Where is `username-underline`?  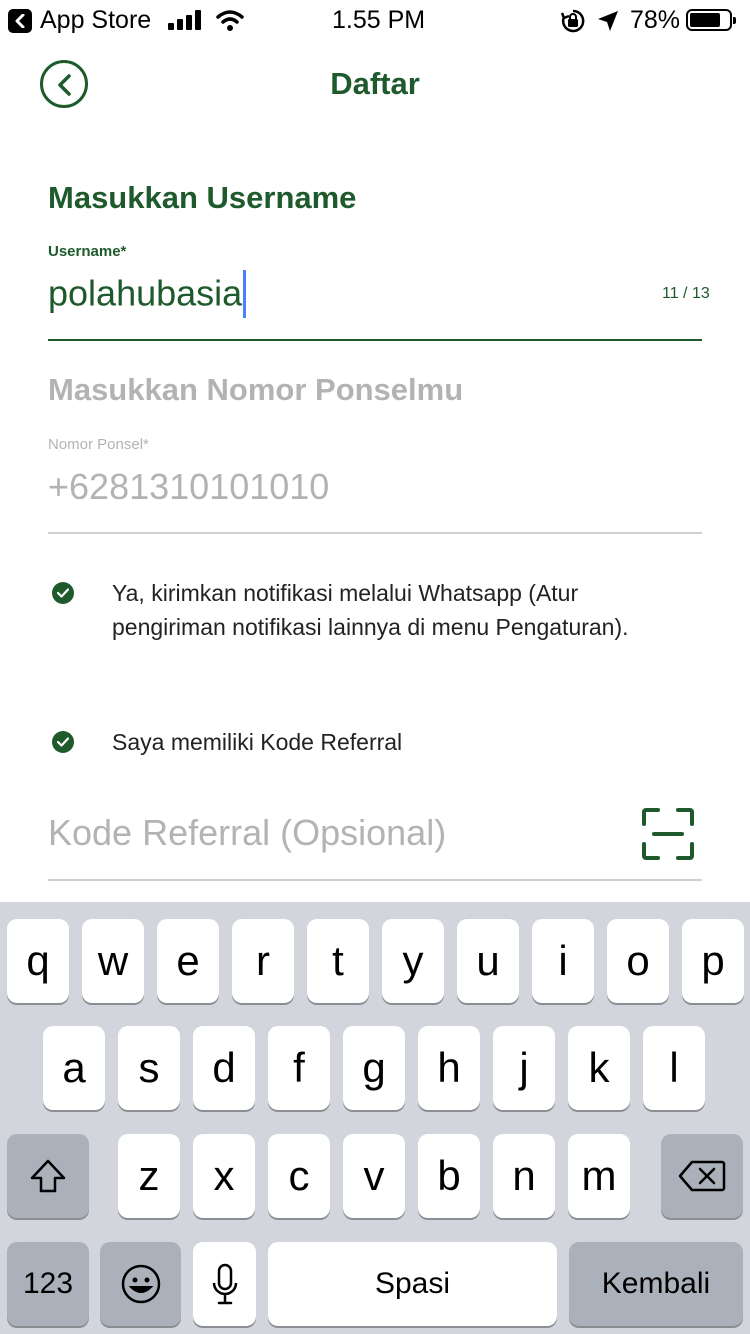 username-underline is located at coordinates (375, 340).